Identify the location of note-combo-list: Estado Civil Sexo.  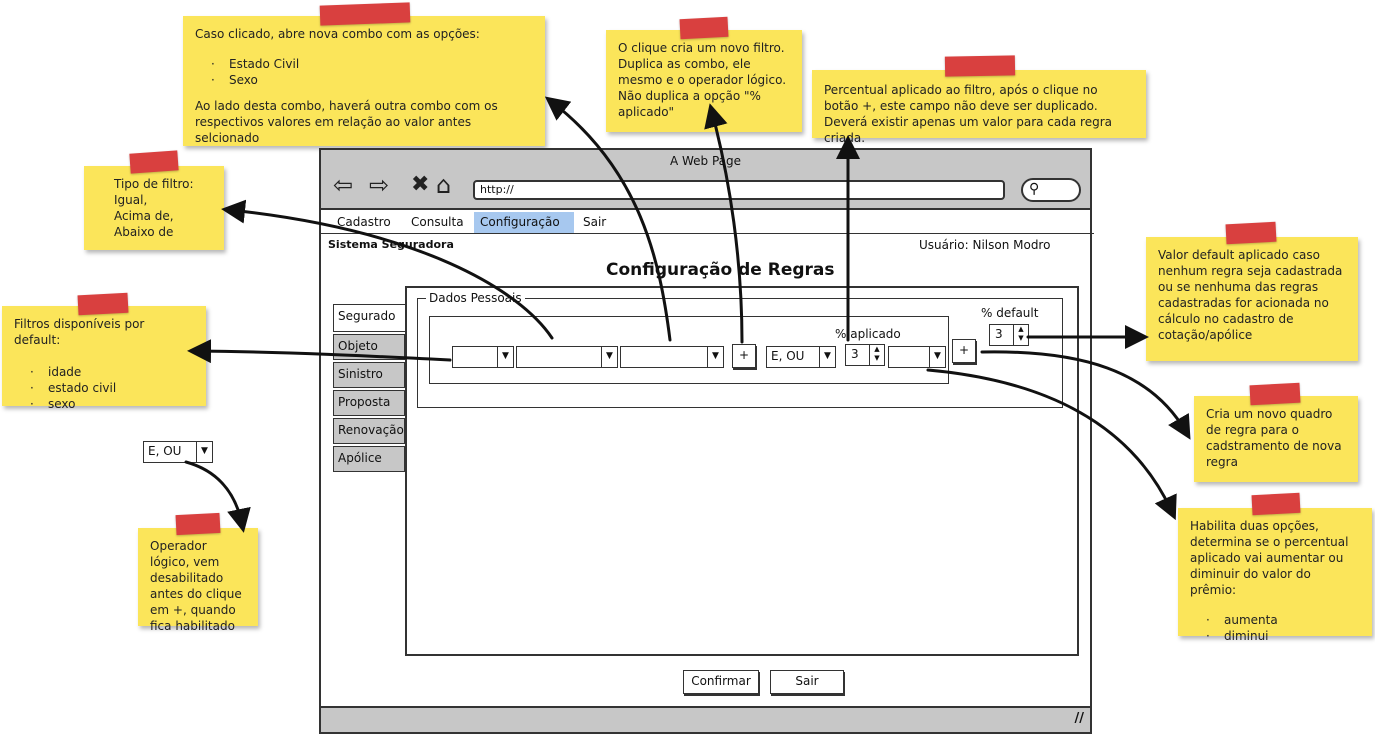
(364, 72).